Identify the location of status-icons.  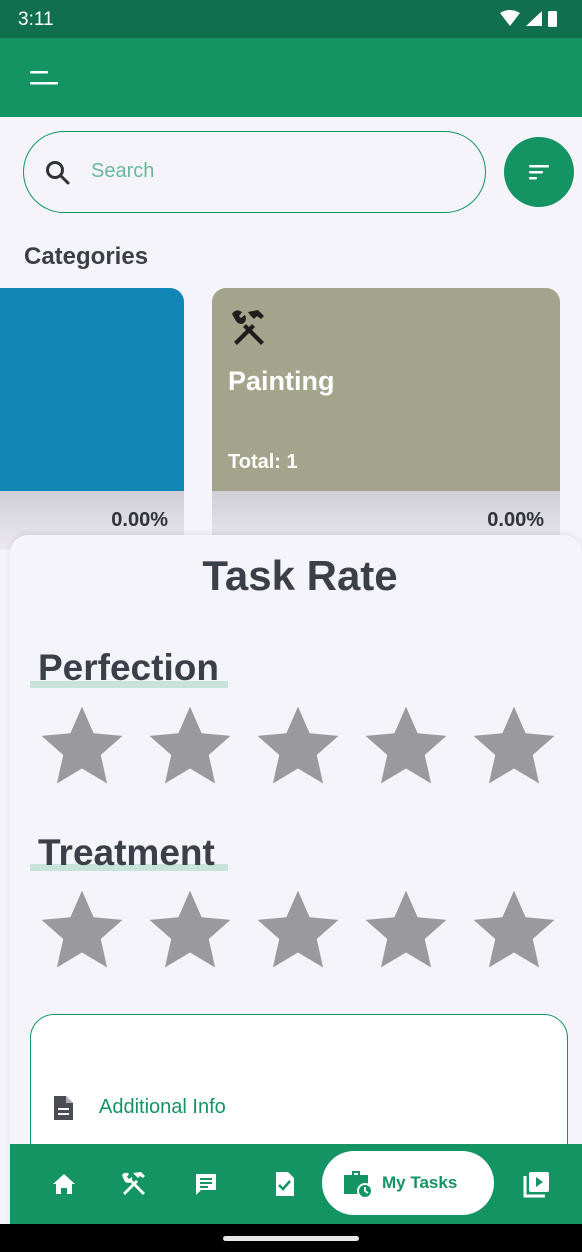
(528, 18).